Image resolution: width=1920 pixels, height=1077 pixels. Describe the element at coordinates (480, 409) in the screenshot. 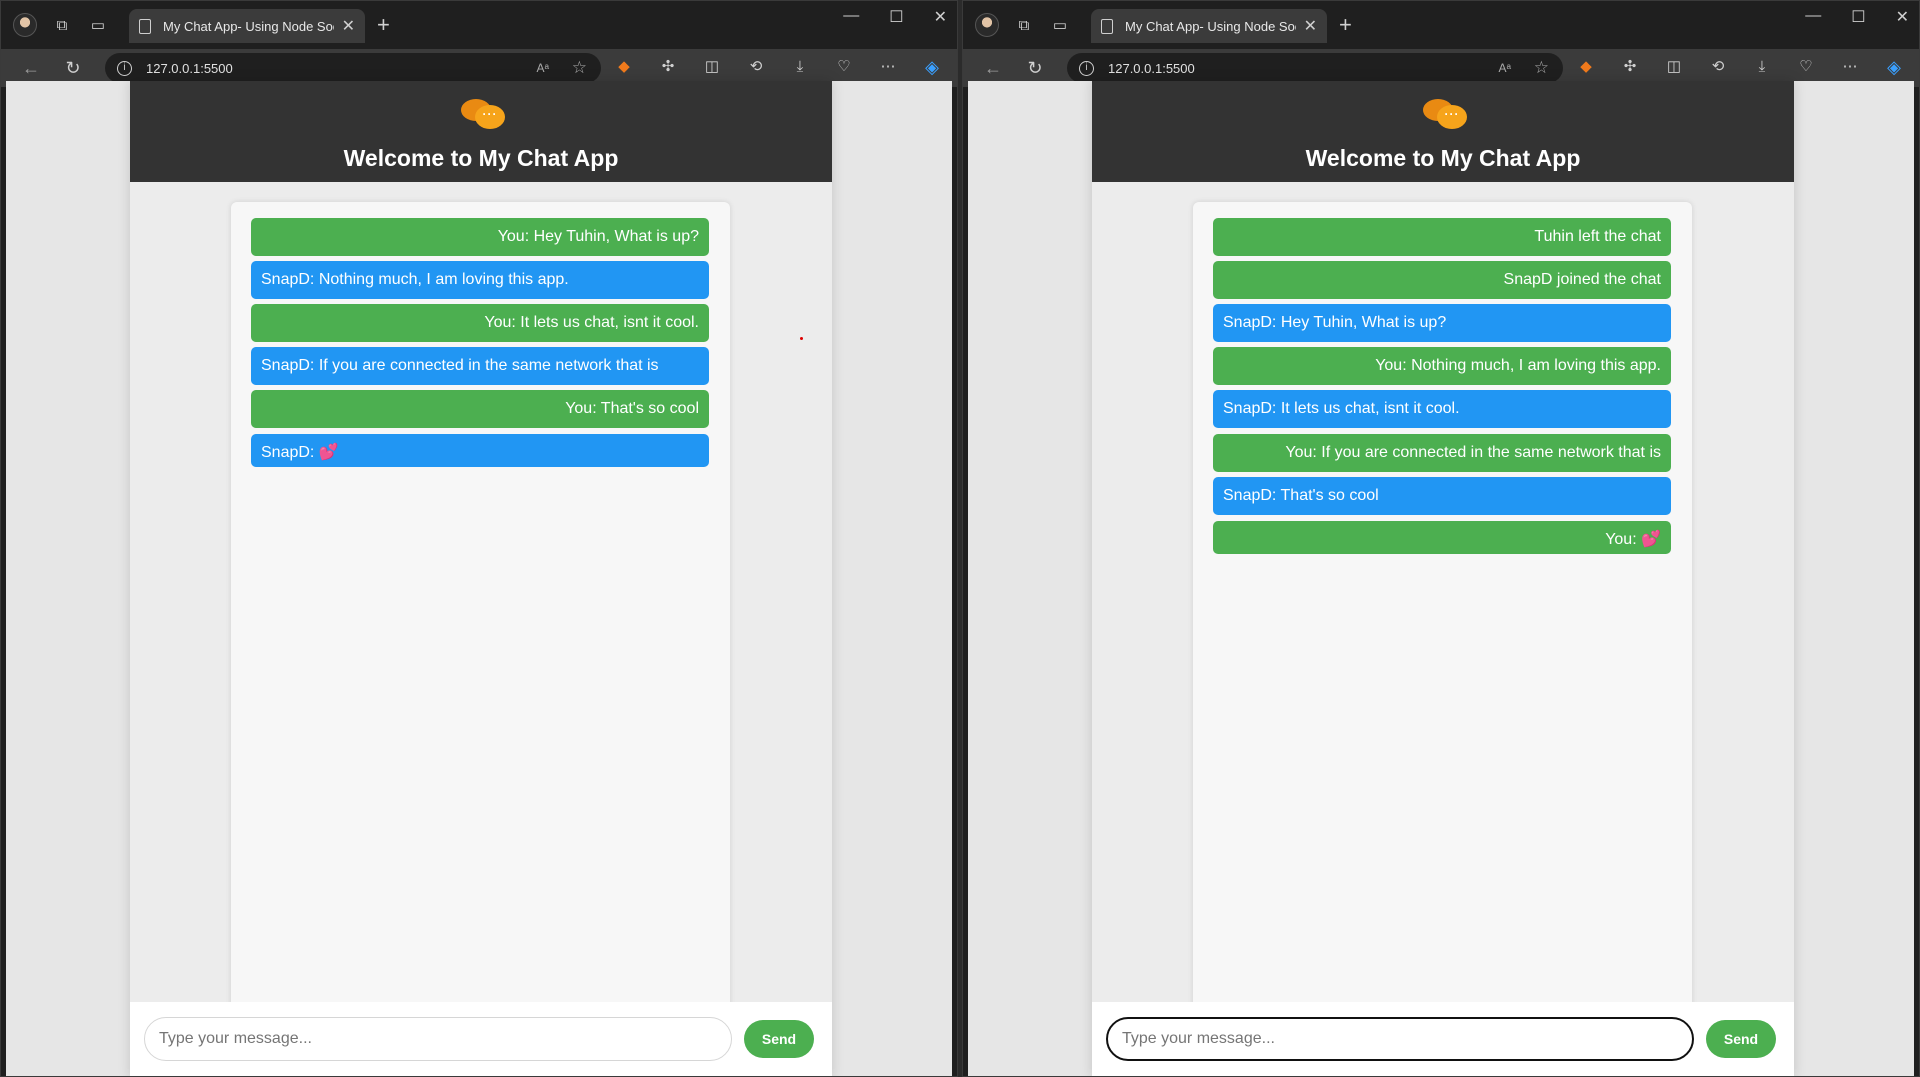

I see `chat-message: You: That's so cool` at that location.